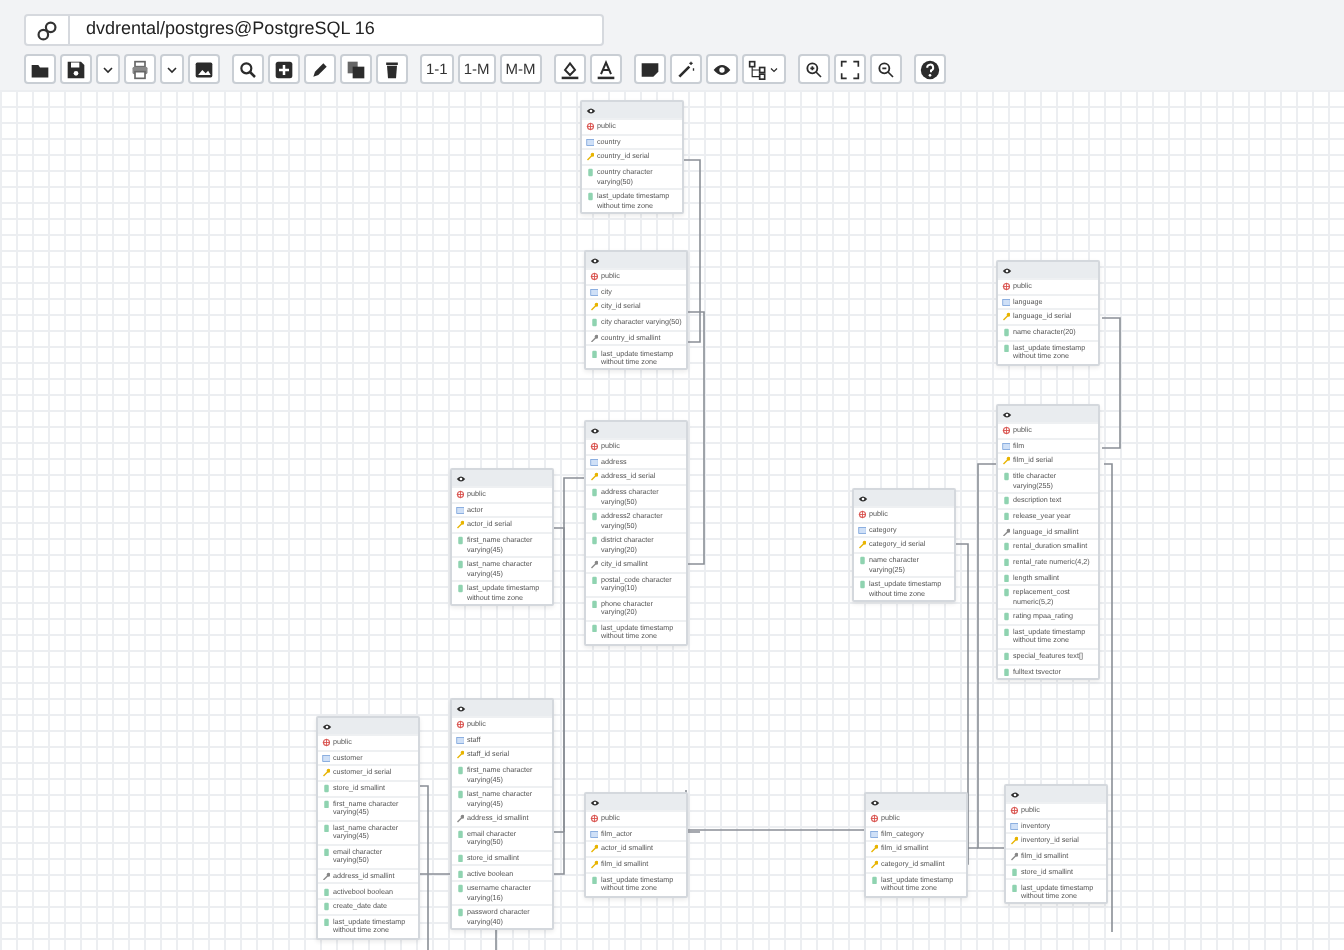 This screenshot has width=1344, height=950. I want to click on trash-icon, so click(392, 69).